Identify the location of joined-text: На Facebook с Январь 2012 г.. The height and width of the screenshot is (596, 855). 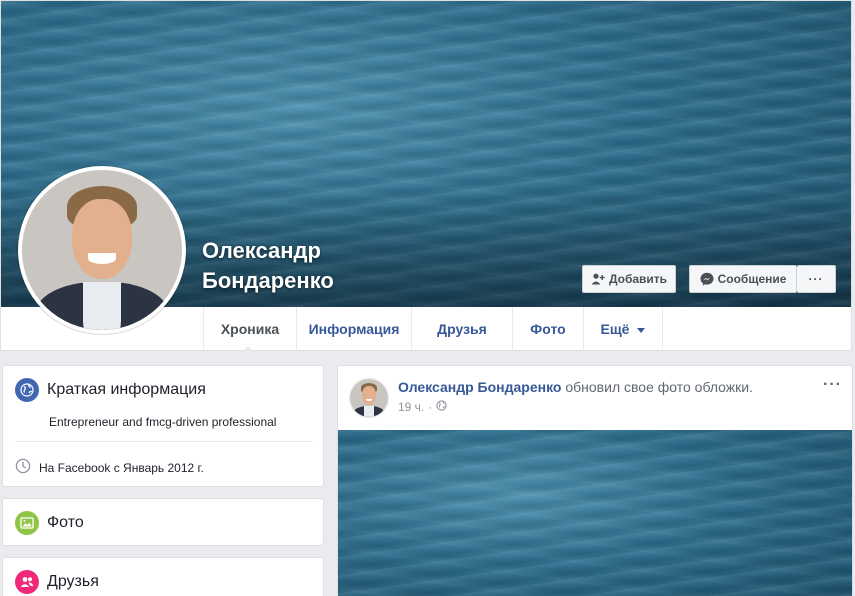
(121, 467).